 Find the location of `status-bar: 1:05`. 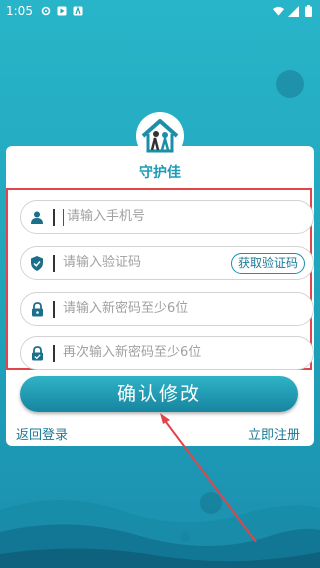

status-bar: 1:05 is located at coordinates (160, 11).